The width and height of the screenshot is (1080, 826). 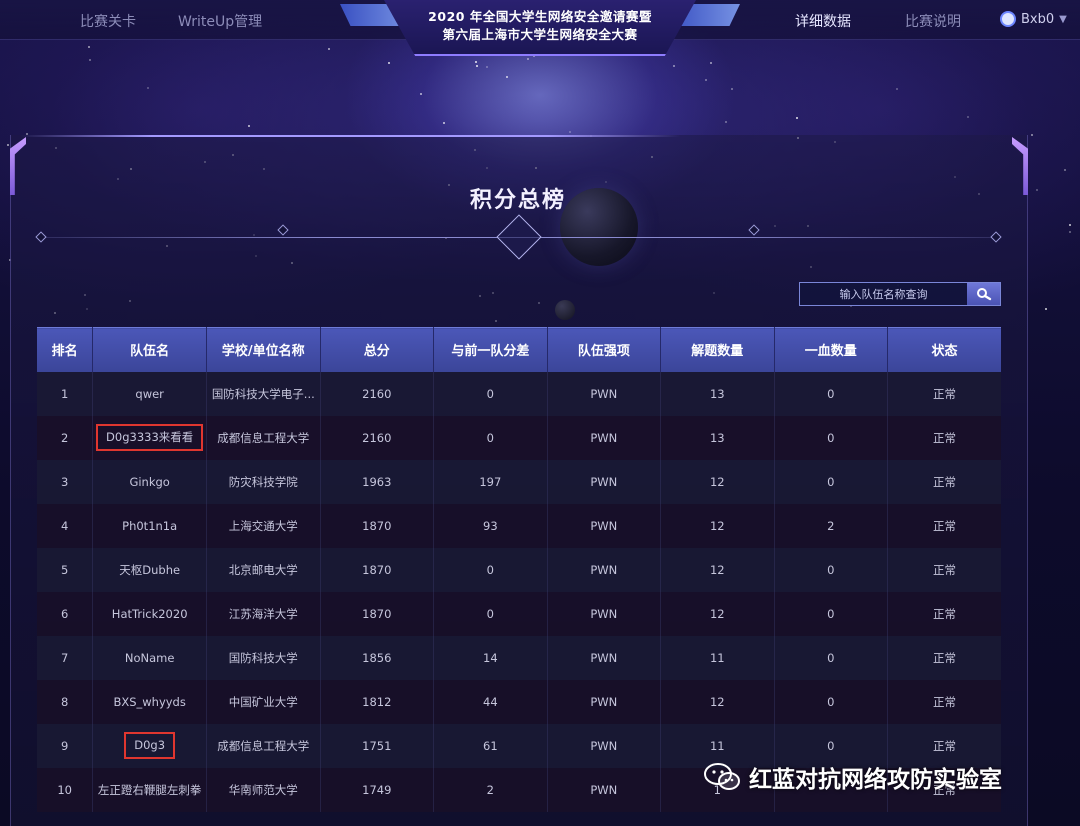 I want to click on table-cell: 1, so click(x=65, y=393).